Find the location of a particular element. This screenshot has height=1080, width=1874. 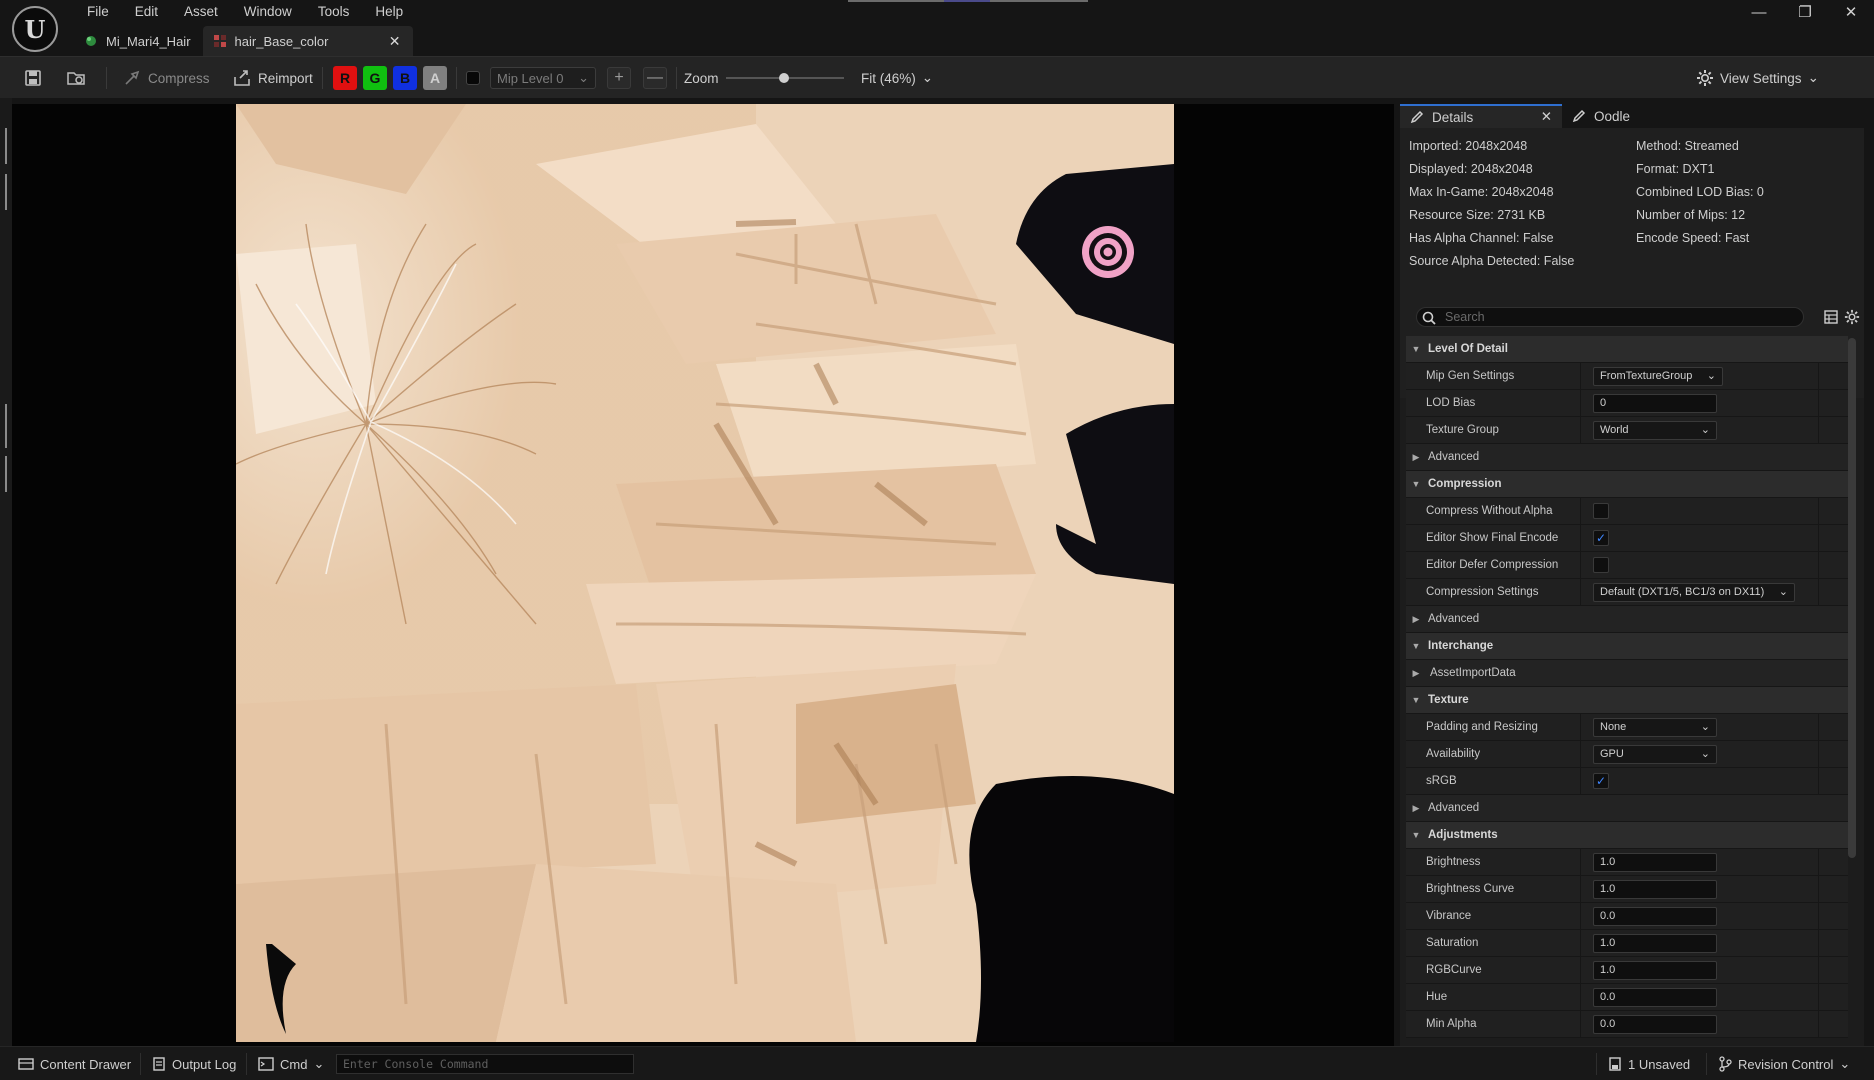

output-log-button: Output Log is located at coordinates (194, 1063).